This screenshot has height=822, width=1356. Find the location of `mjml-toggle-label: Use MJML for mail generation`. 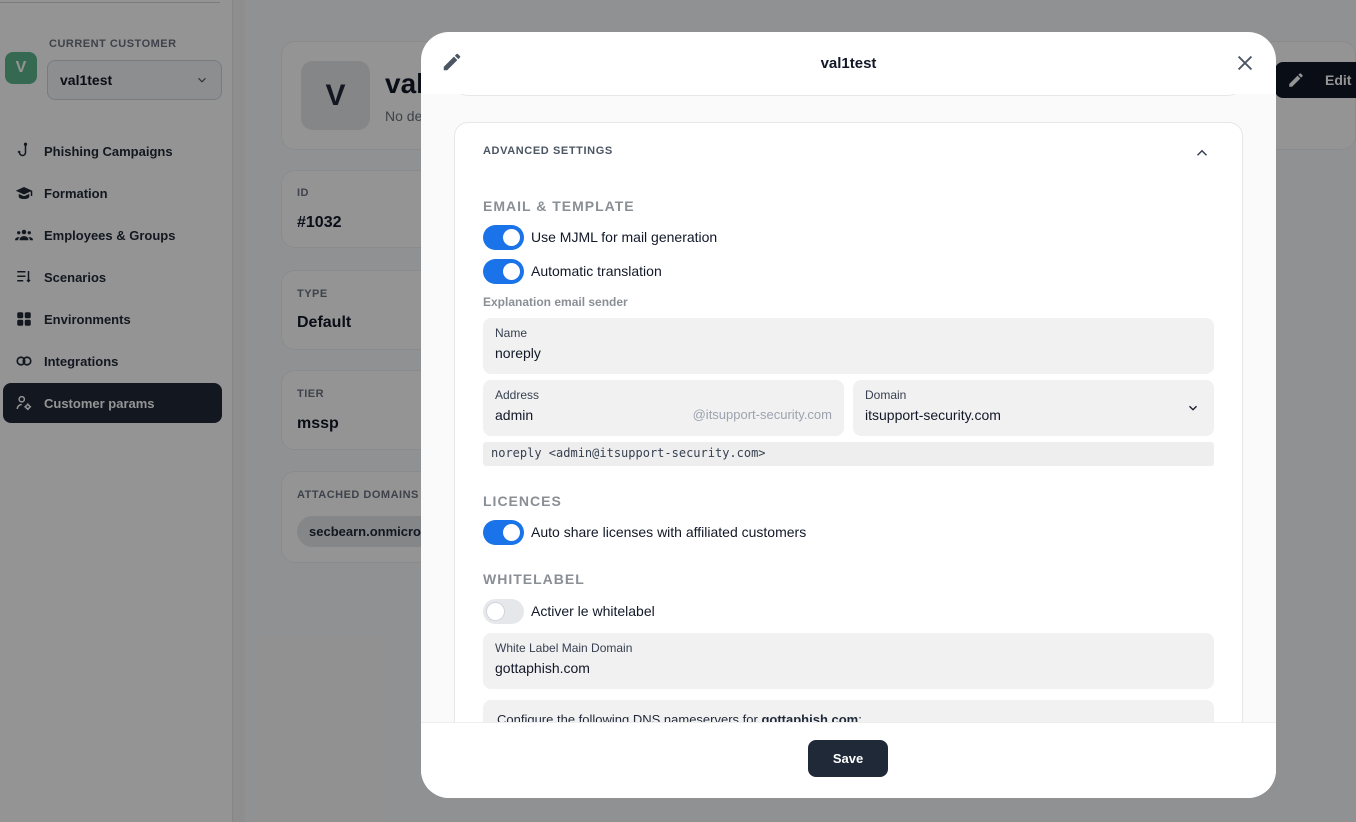

mjml-toggle-label: Use MJML for mail generation is located at coordinates (624, 237).